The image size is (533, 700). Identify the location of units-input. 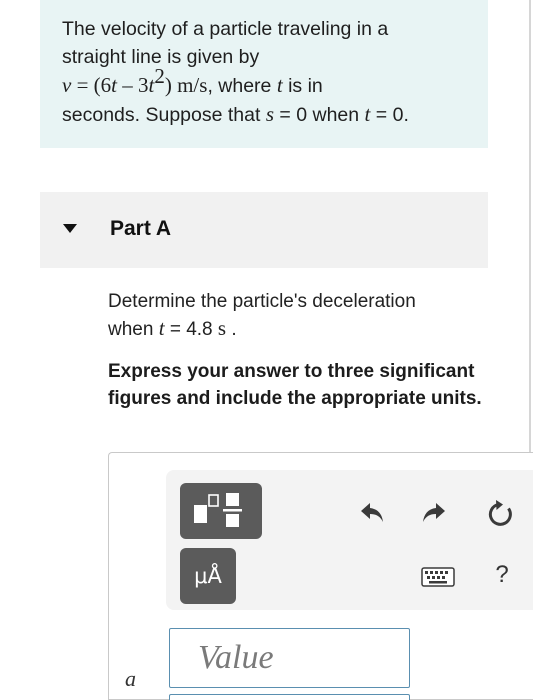
(289, 697).